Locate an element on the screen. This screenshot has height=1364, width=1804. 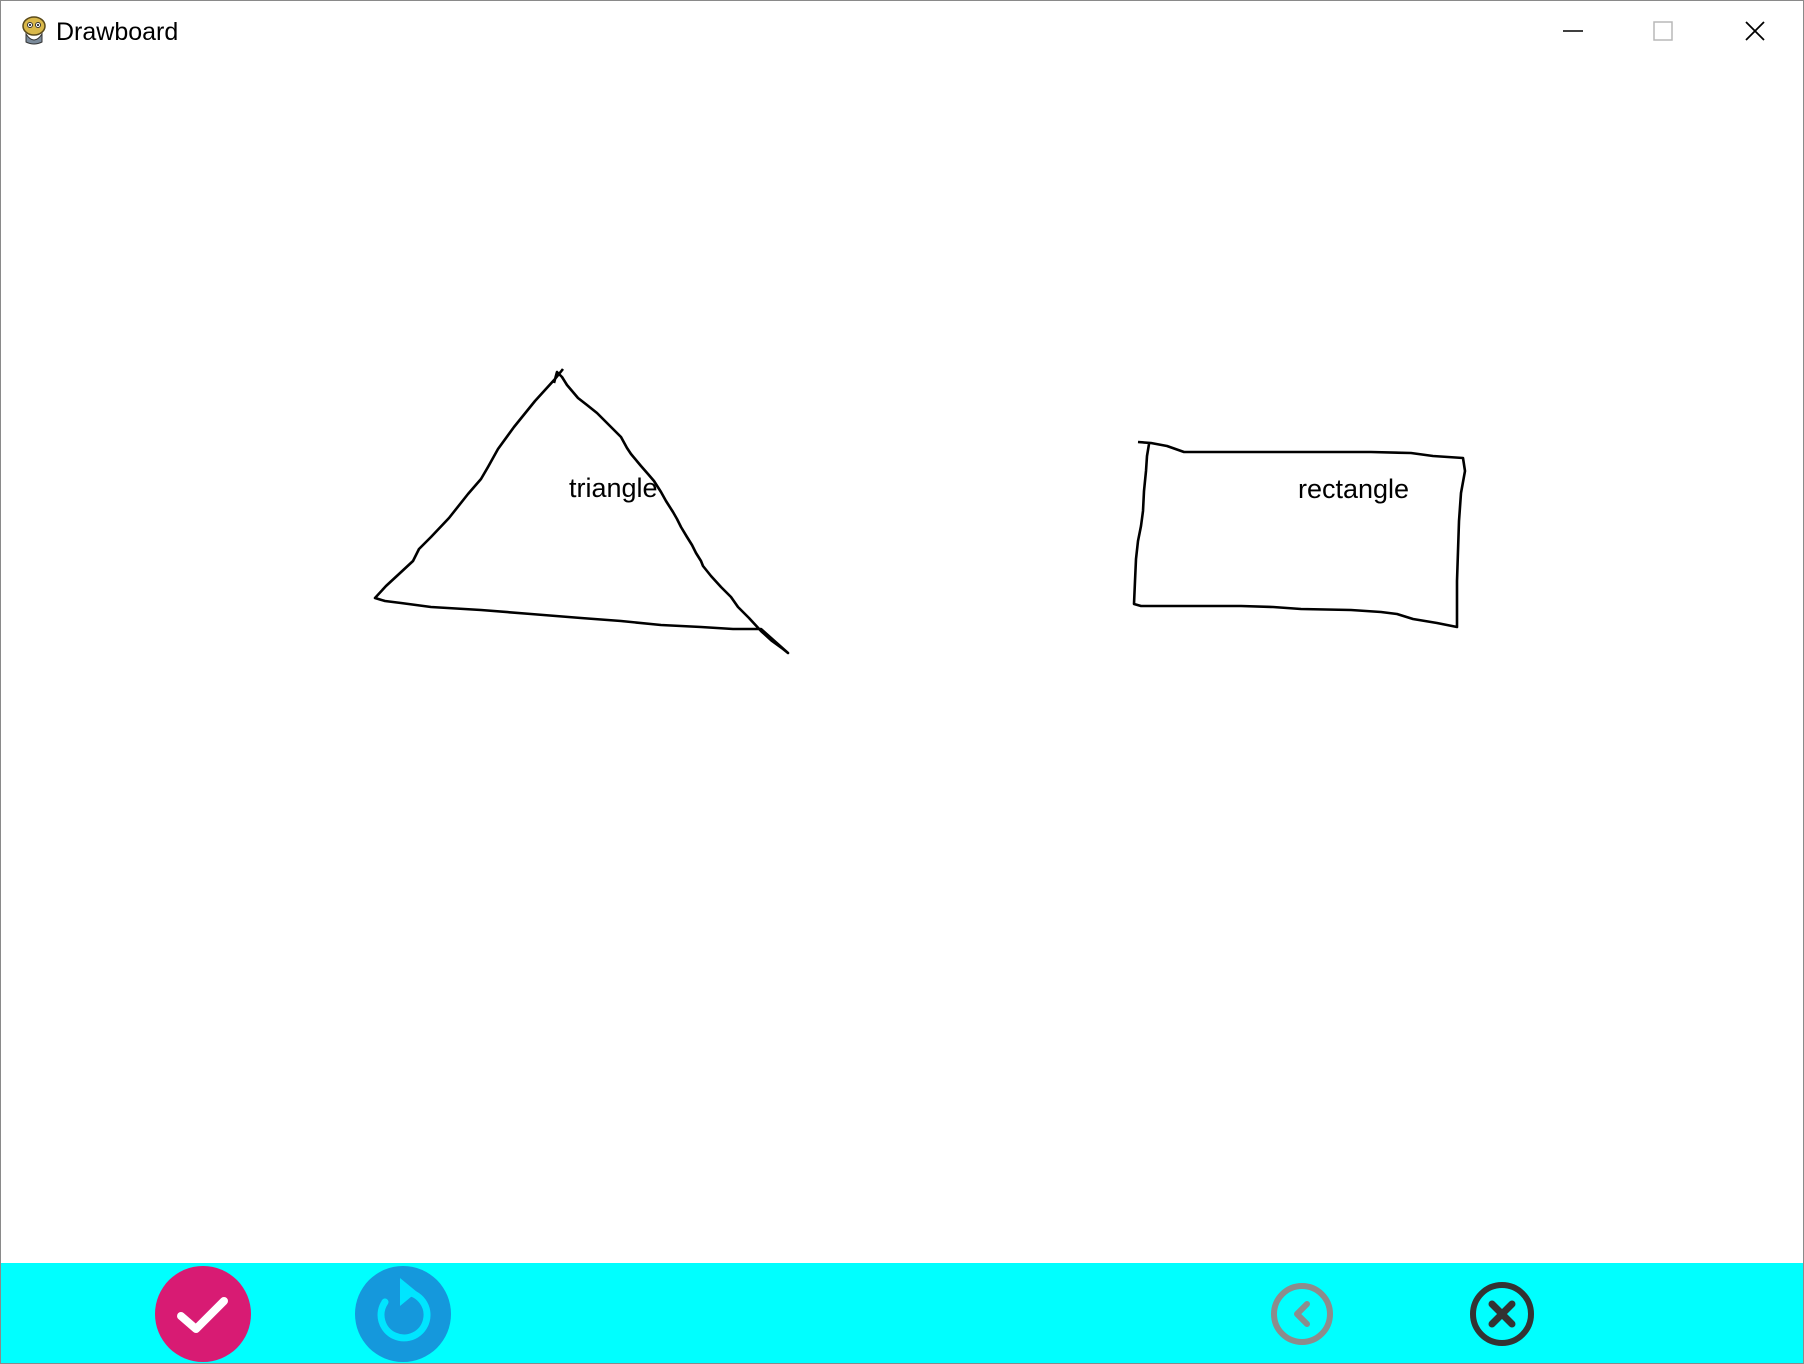
minimize-icon is located at coordinates (1573, 31).